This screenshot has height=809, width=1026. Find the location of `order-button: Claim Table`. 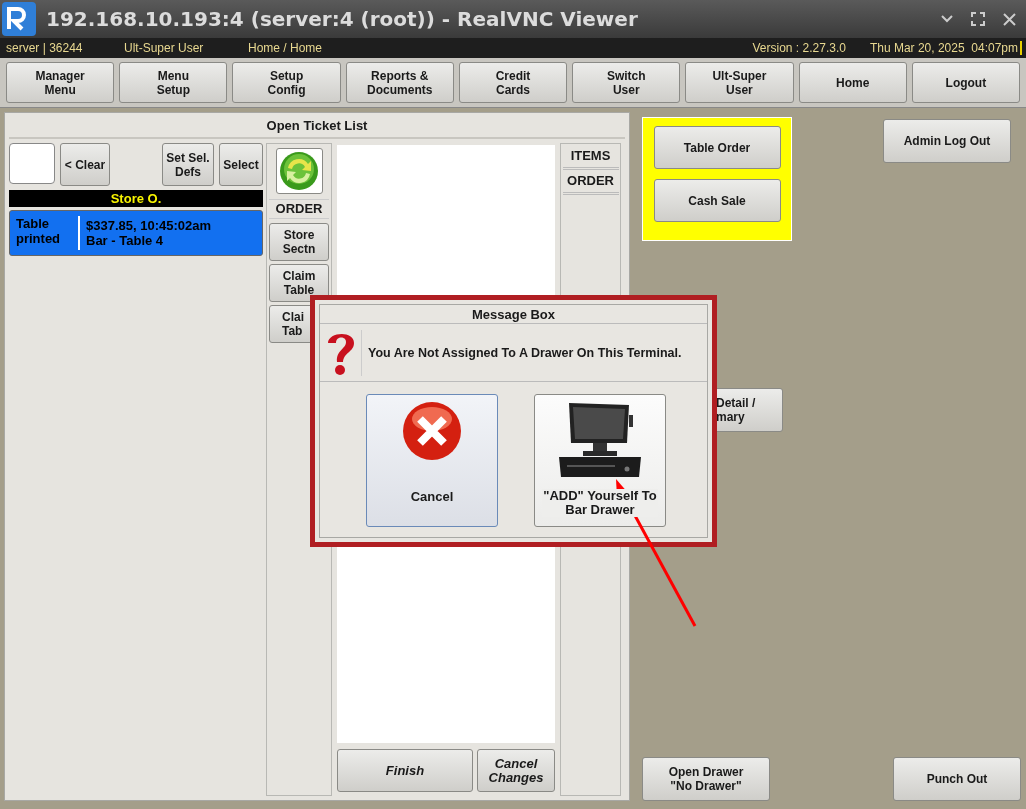

order-button: Claim Table is located at coordinates (299, 283).